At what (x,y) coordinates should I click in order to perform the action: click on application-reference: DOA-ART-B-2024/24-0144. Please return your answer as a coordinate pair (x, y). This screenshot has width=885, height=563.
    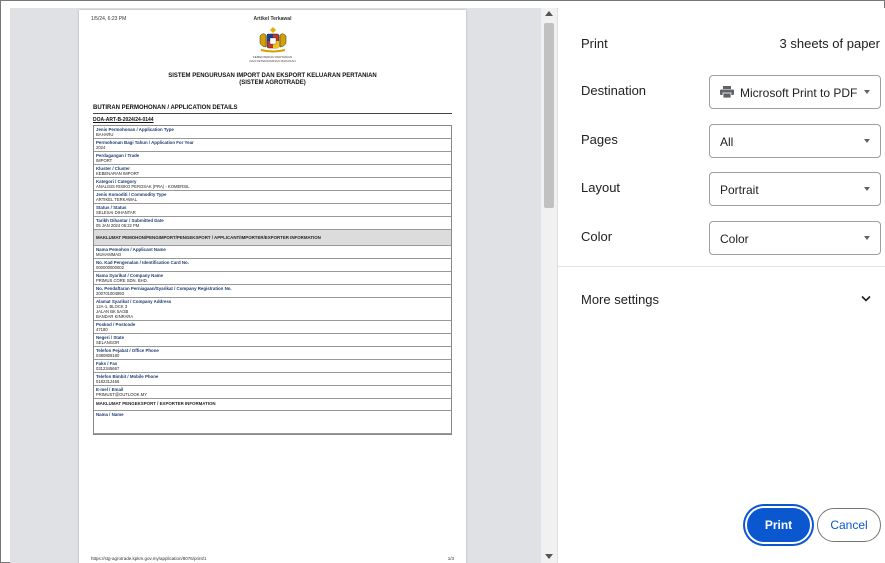
    Looking at the image, I should click on (123, 120).